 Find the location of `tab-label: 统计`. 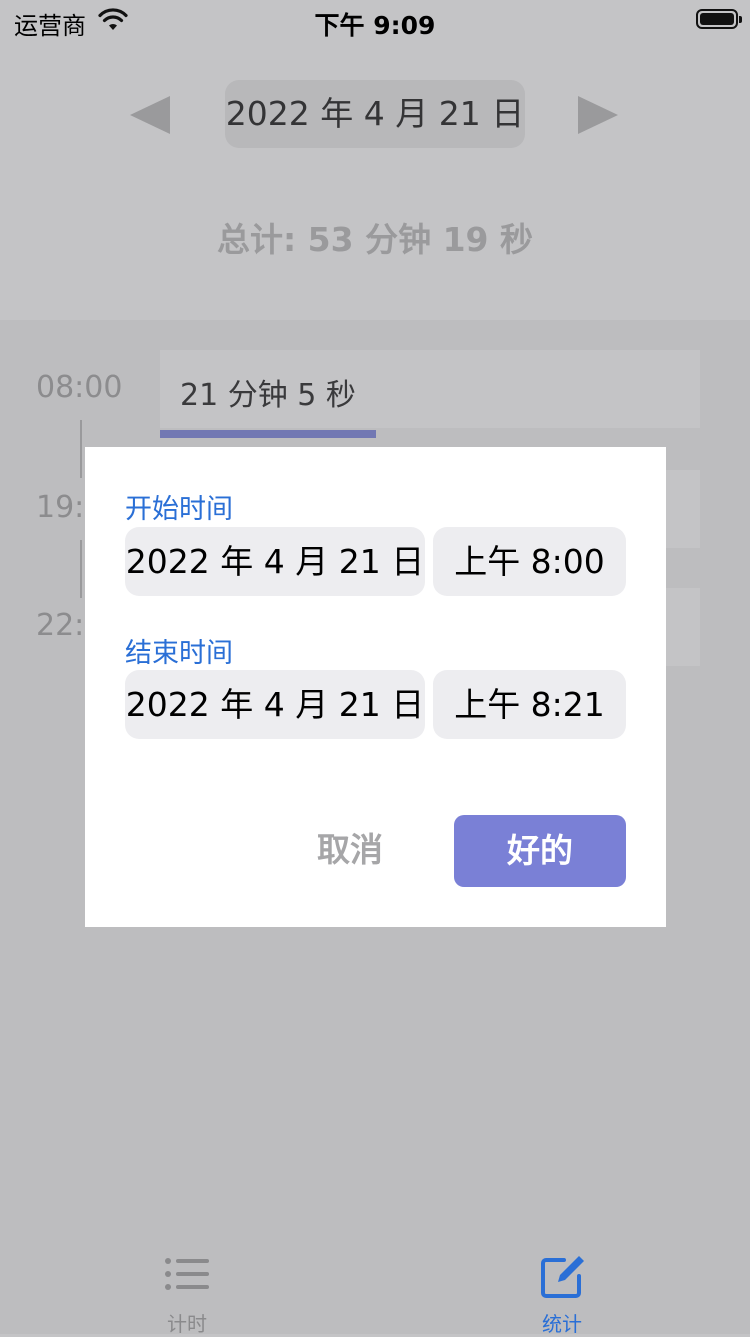

tab-label: 统计 is located at coordinates (562, 1324).